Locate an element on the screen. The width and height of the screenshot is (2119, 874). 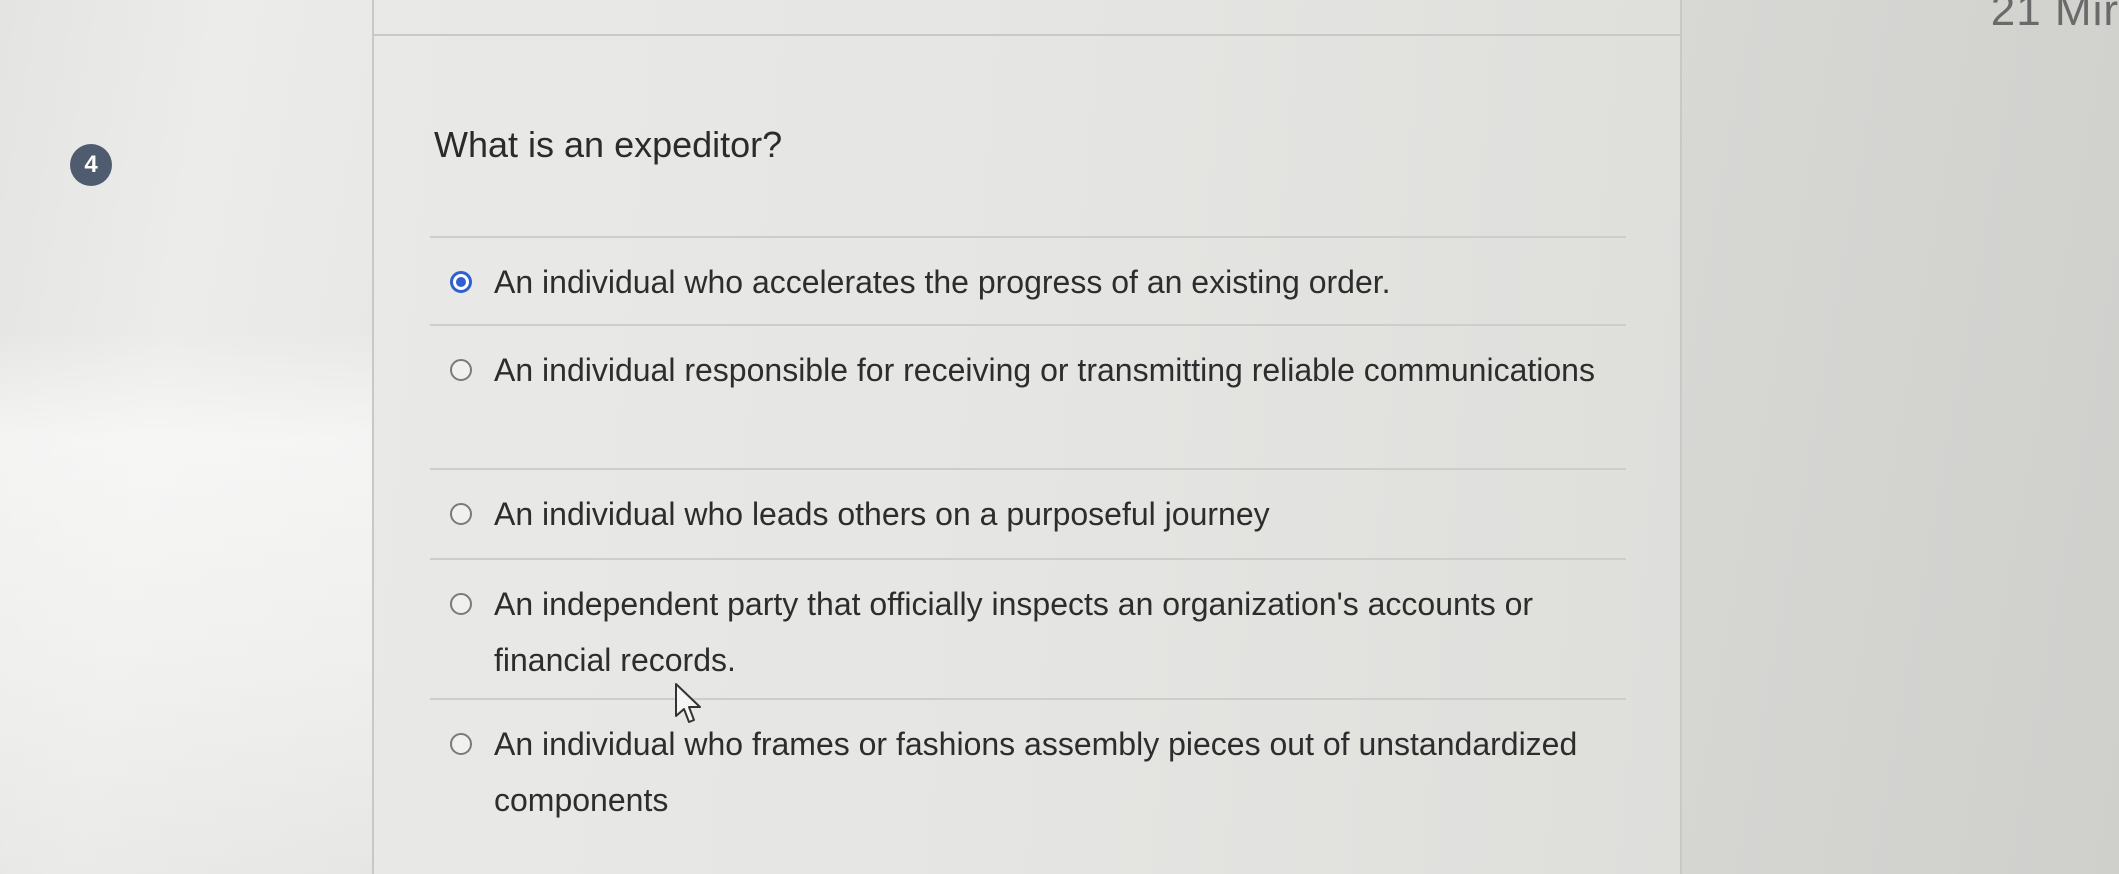
radio-button-selected is located at coordinates (461, 282).